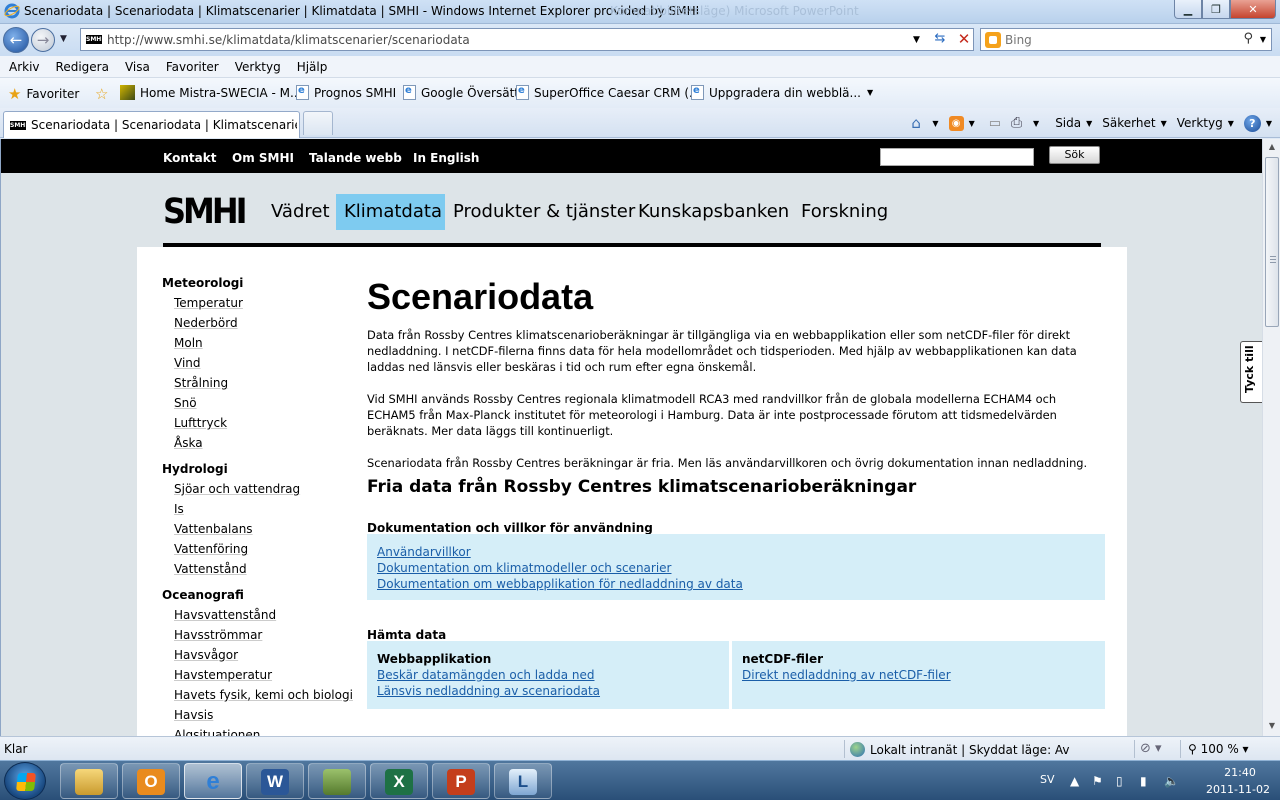 This screenshot has height=800, width=1280. What do you see at coordinates (203, 595) in the screenshot?
I see `sidebar-heading-oceanografi: Oceanografi` at bounding box center [203, 595].